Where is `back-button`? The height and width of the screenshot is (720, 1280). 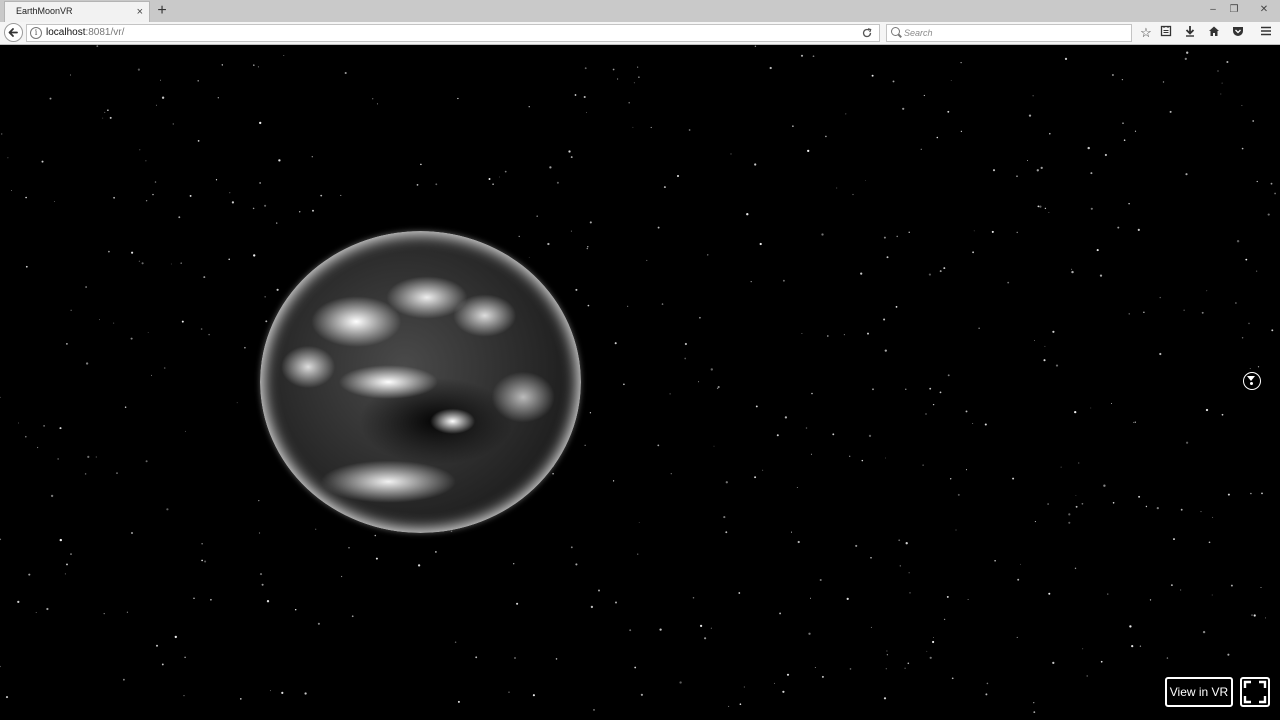 back-button is located at coordinates (13, 32).